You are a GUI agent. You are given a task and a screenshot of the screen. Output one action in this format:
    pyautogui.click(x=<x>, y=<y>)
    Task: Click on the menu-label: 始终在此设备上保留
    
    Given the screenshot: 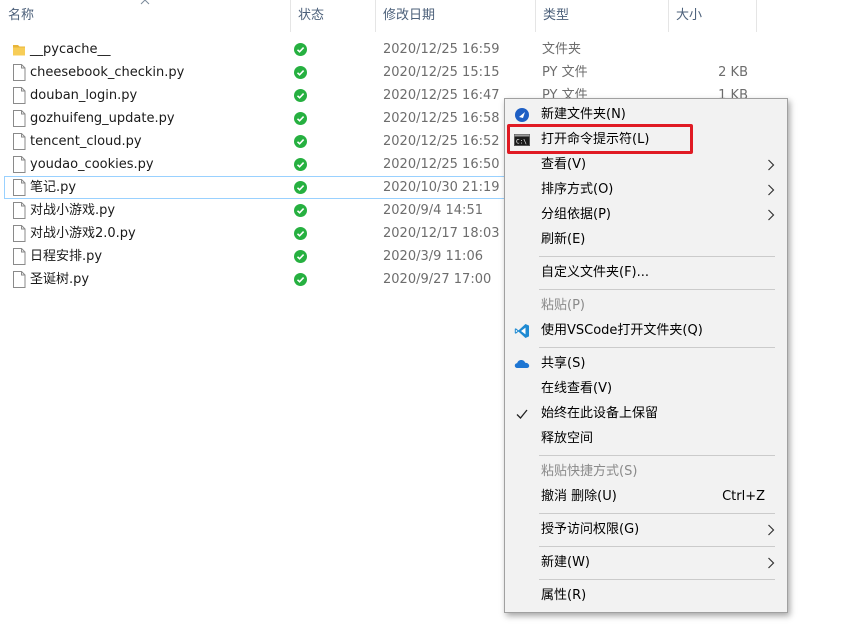 What is the action you would take?
    pyautogui.click(x=600, y=413)
    